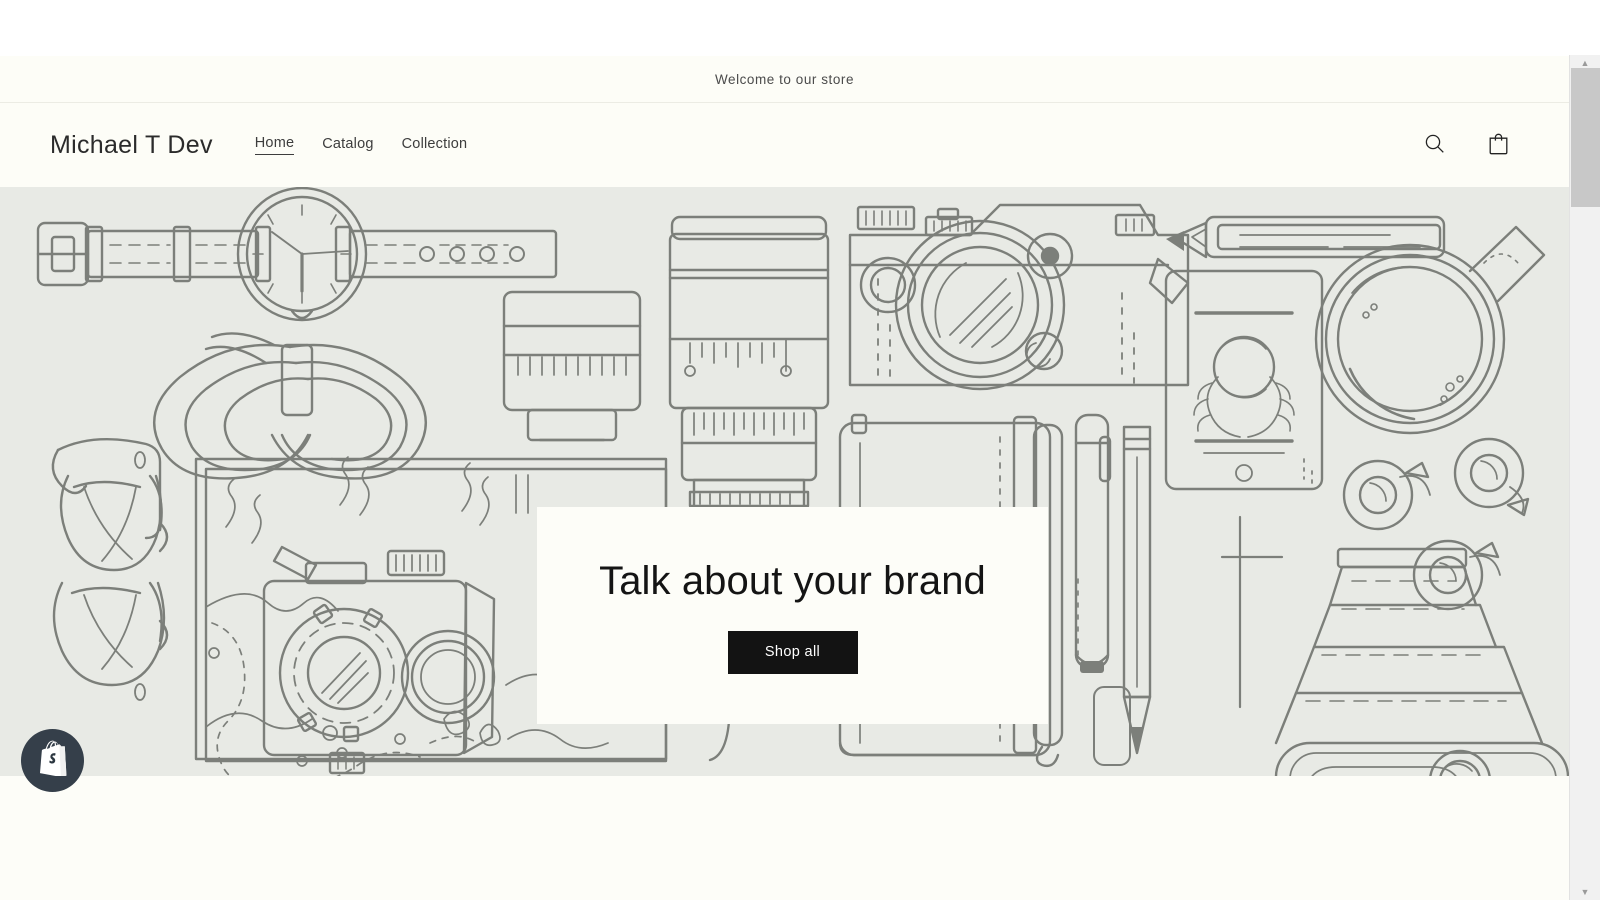 This screenshot has width=1600, height=900. What do you see at coordinates (1585, 892) in the screenshot?
I see `scrollbar-down-arrow: ▼` at bounding box center [1585, 892].